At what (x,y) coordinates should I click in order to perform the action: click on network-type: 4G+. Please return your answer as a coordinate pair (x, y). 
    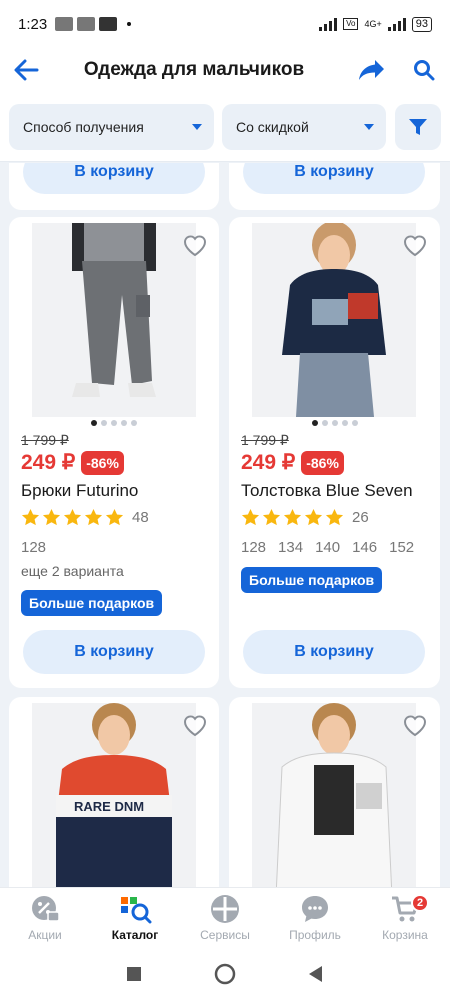
    Looking at the image, I should click on (373, 24).